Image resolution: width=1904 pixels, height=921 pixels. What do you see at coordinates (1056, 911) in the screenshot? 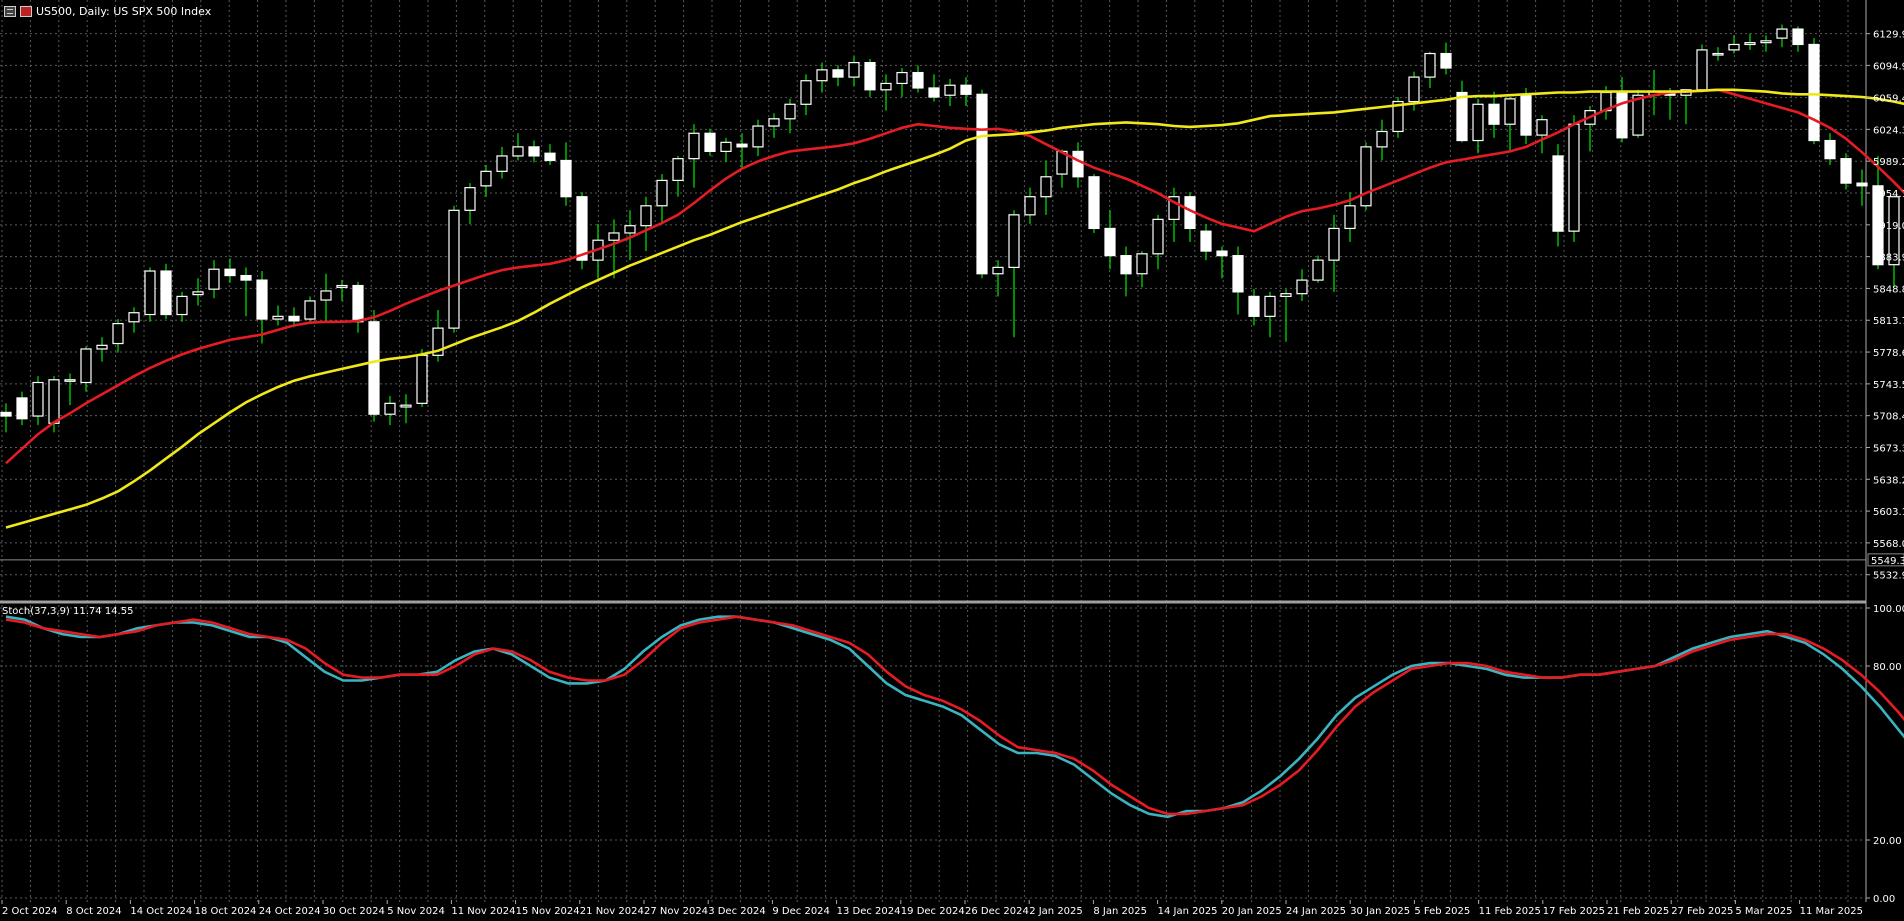
I see `time-tick-label: 2 Jan 2025` at bounding box center [1056, 911].